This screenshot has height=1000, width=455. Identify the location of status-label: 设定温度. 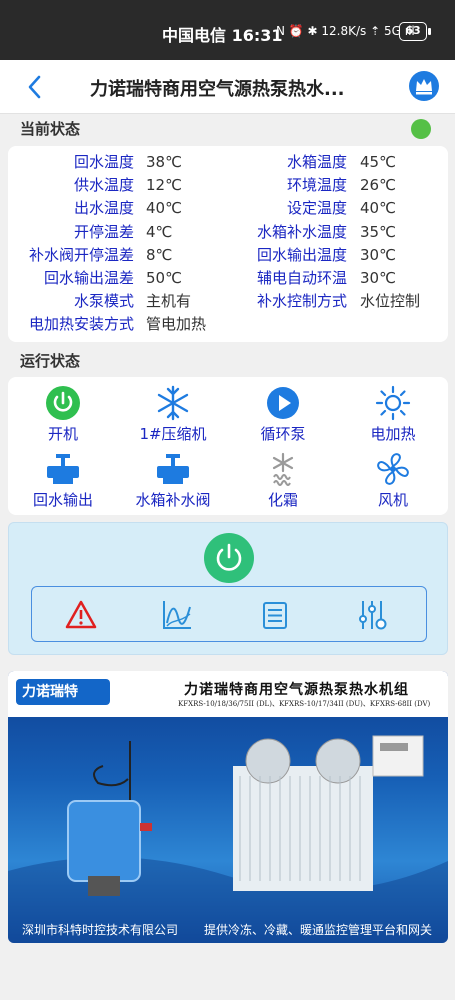
(316, 208).